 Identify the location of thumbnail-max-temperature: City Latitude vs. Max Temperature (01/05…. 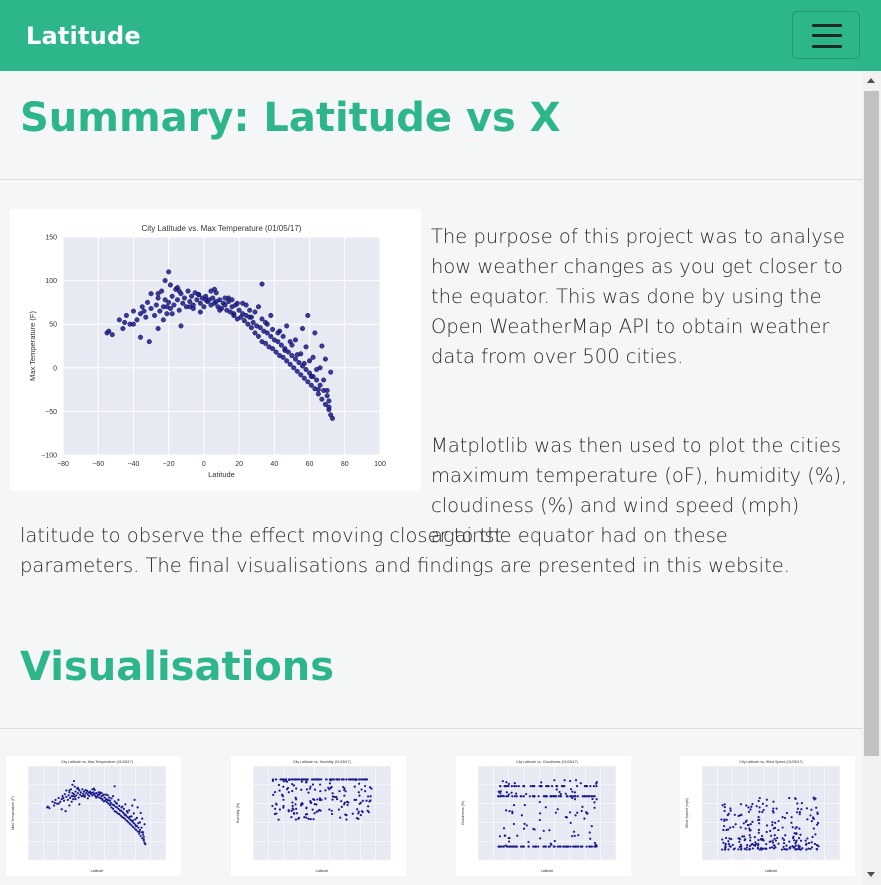
(93, 816).